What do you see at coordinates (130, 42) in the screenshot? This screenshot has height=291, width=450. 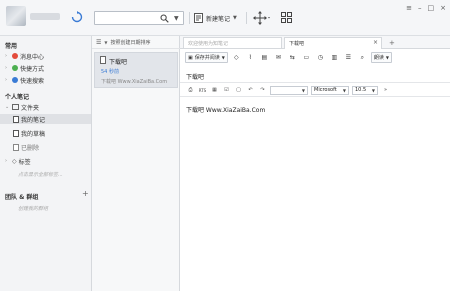 I see `sort-label: 按照创建日期排序` at bounding box center [130, 42].